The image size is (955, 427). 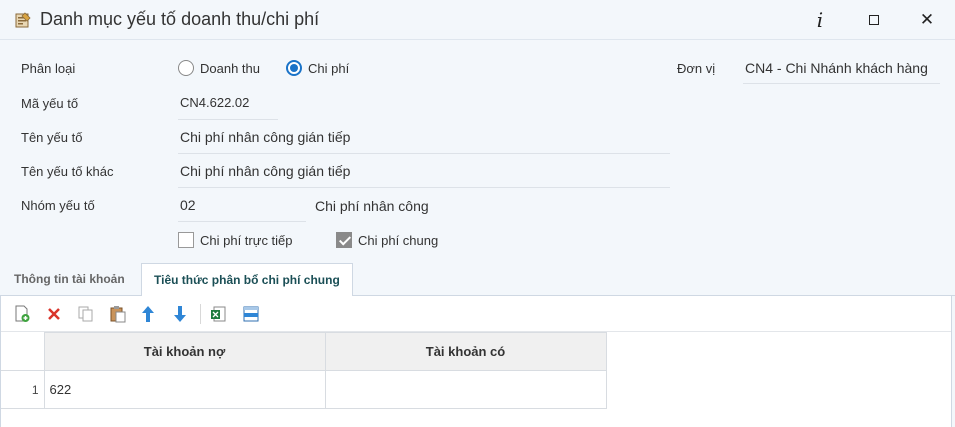 What do you see at coordinates (23, 351) in the screenshot?
I see `grid-corner` at bounding box center [23, 351].